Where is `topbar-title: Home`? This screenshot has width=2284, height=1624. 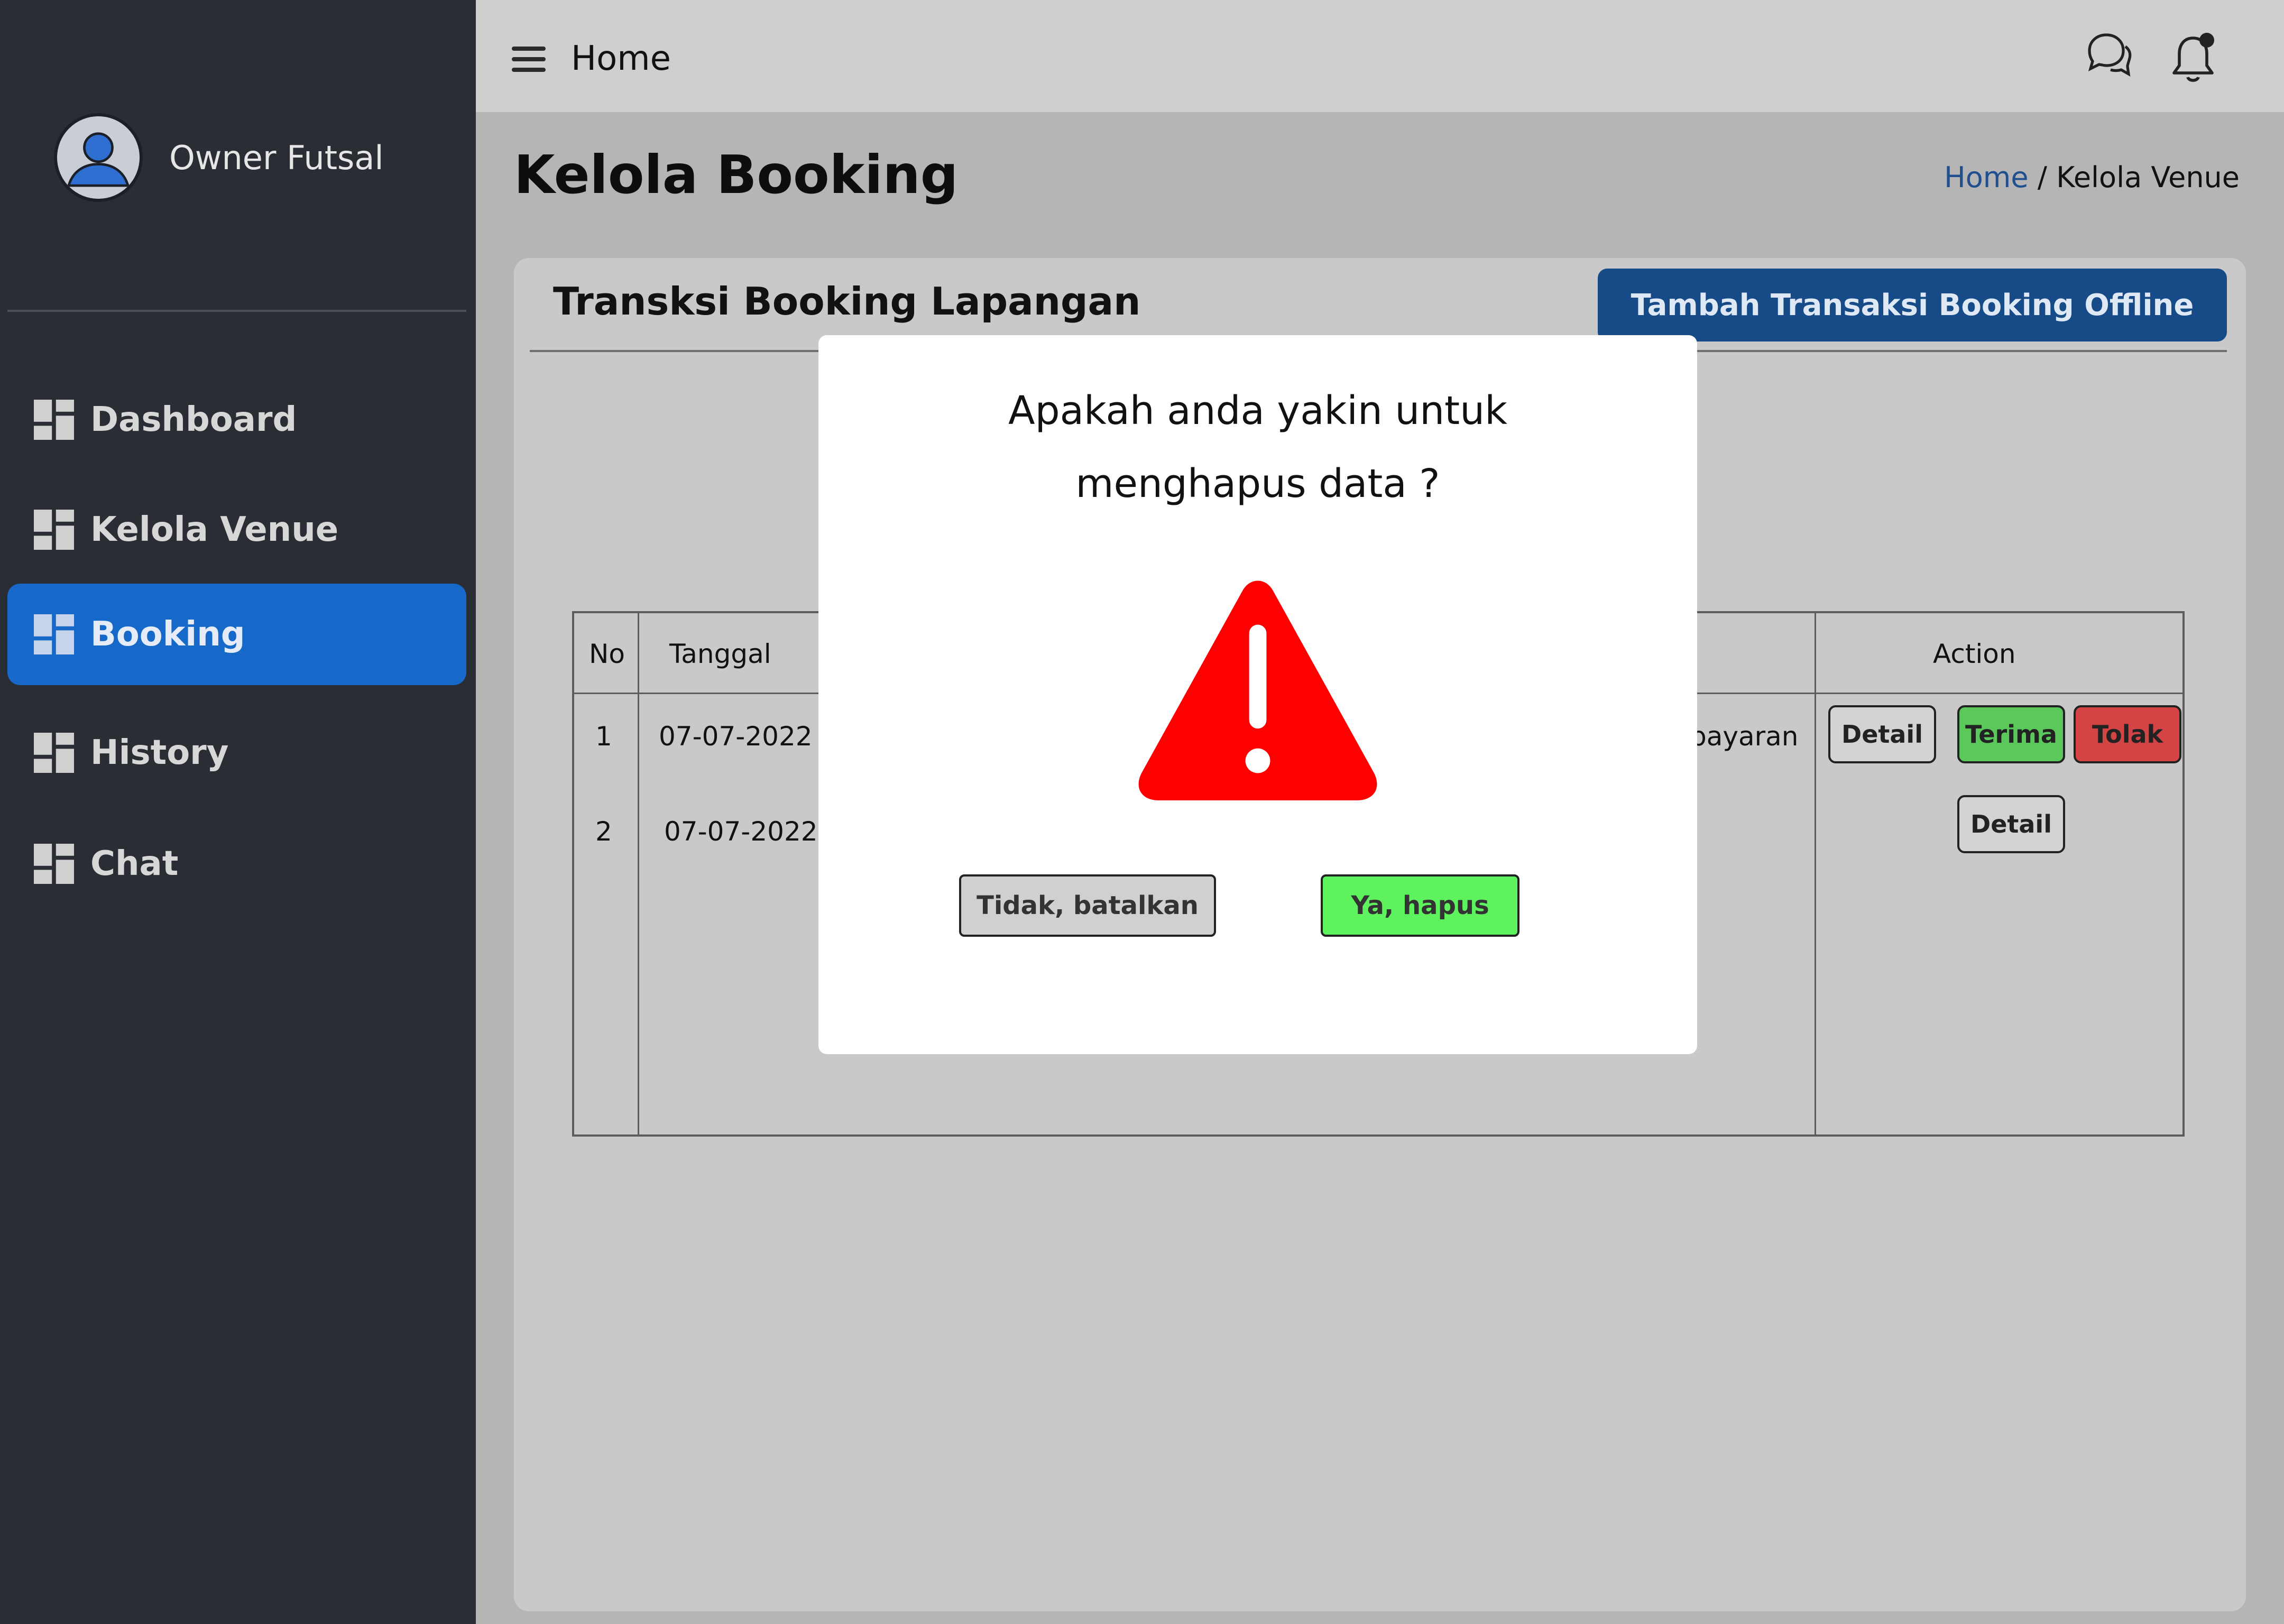 topbar-title: Home is located at coordinates (621, 59).